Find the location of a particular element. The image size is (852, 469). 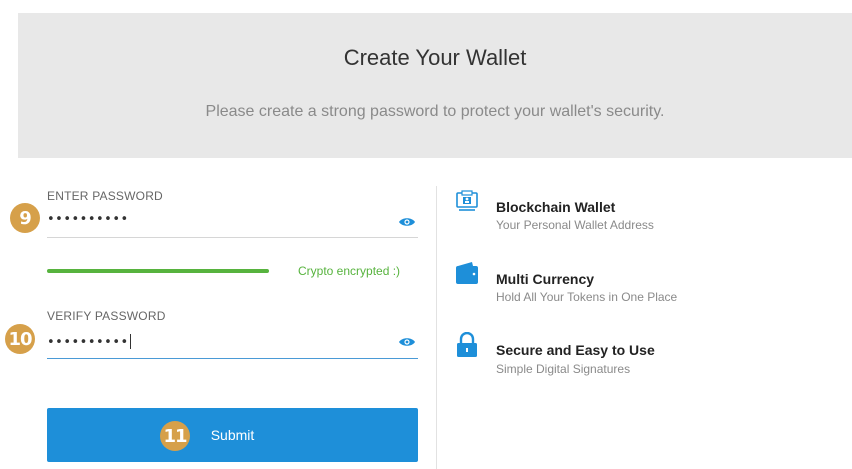

password-label: ENTER PASSWORD is located at coordinates (105, 196).